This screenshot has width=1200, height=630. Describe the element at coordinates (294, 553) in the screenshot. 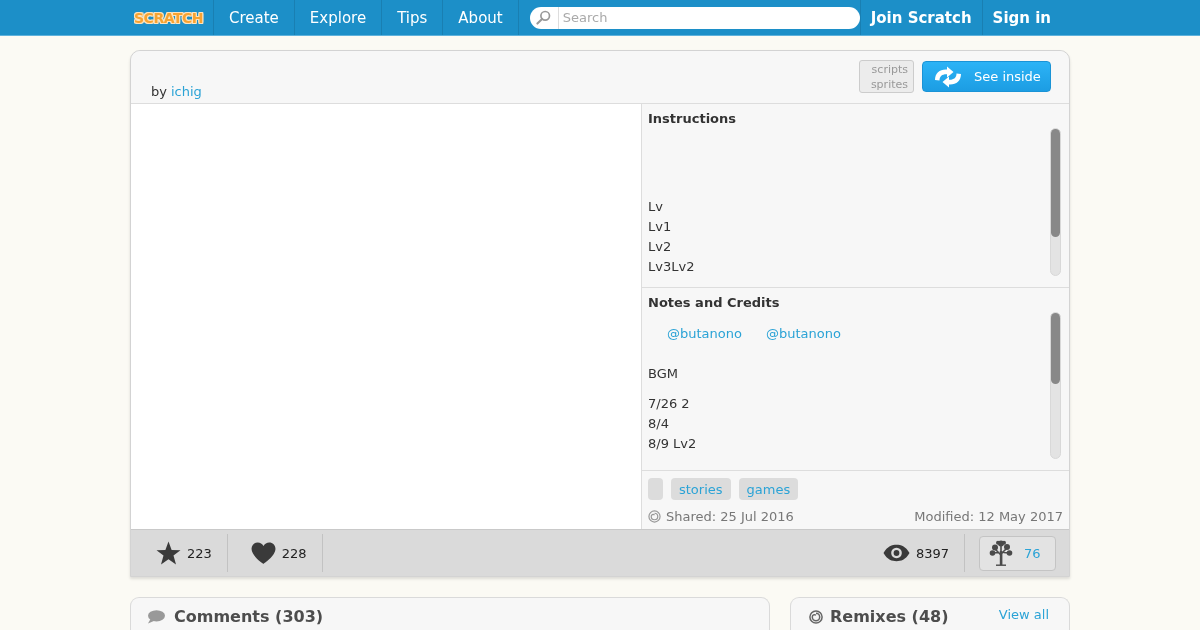

I see `love-count: 228` at that location.